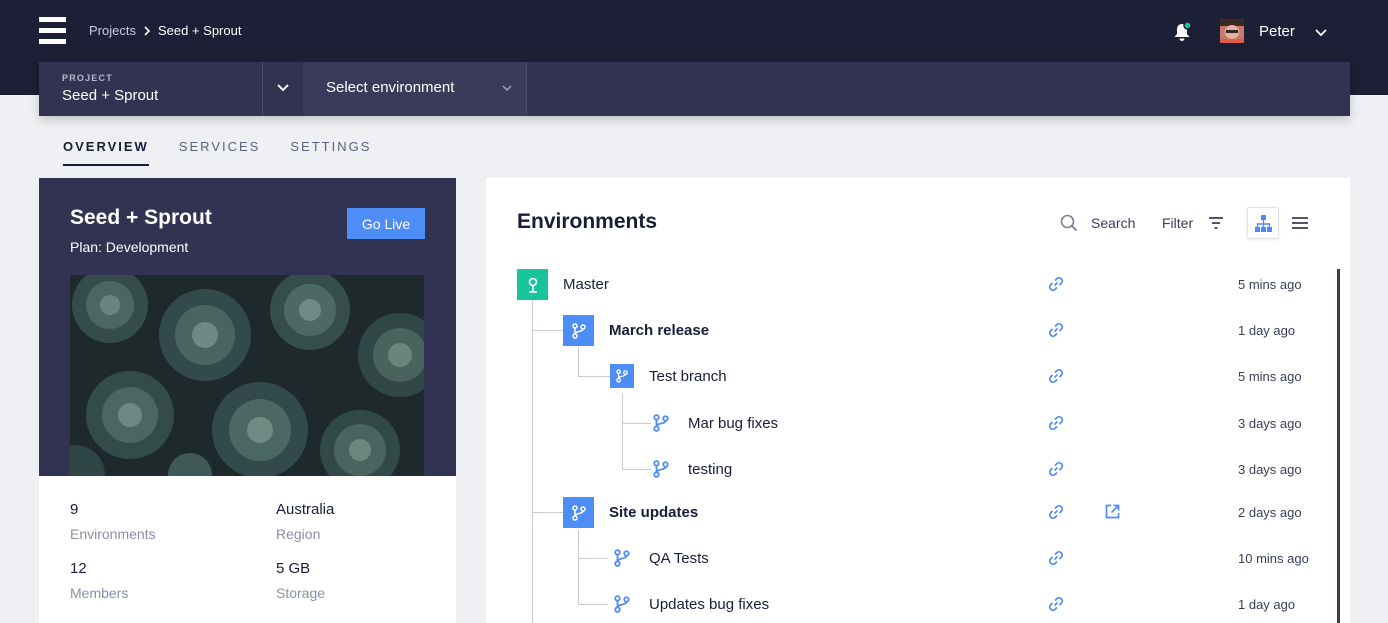 The image size is (1388, 623). I want to click on stat-members: 12 Members, so click(99, 580).